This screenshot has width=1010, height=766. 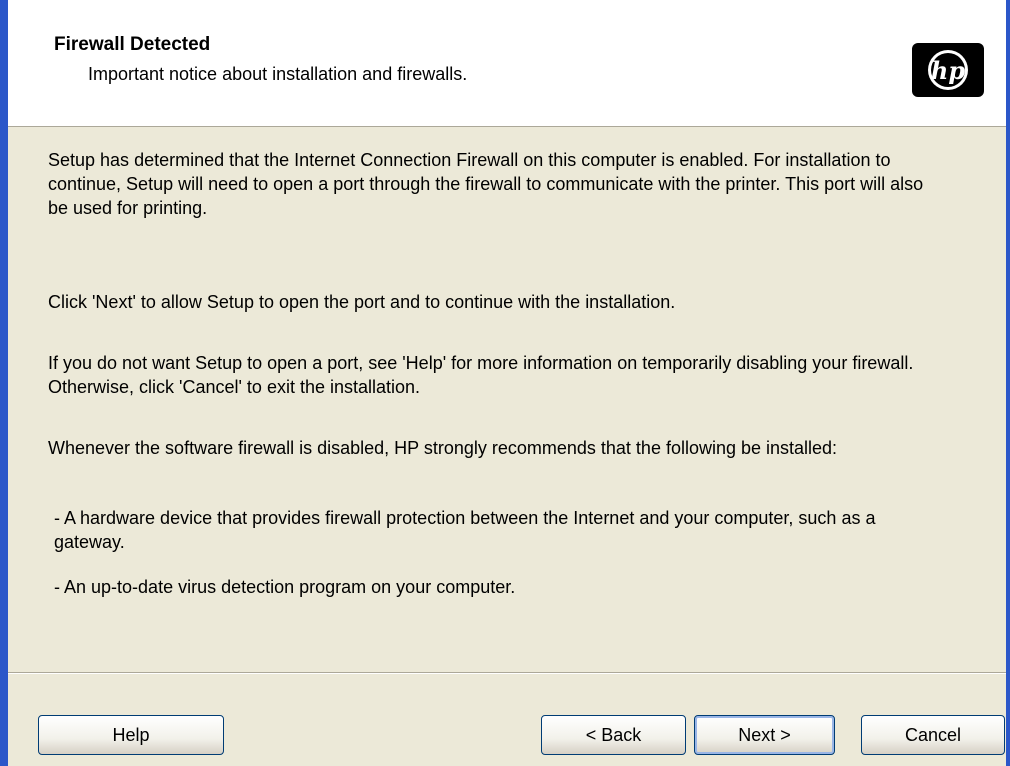 I want to click on svg-text: hp, so click(x=948, y=70).